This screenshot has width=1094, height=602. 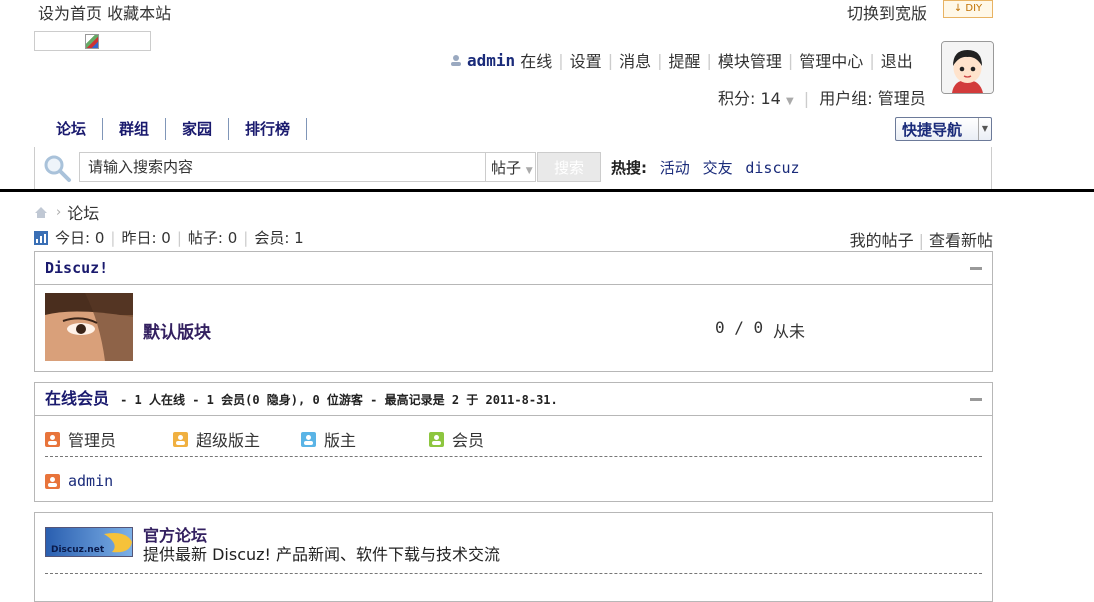 I want to click on nav-item-ranking: 排行榜, so click(x=268, y=129).